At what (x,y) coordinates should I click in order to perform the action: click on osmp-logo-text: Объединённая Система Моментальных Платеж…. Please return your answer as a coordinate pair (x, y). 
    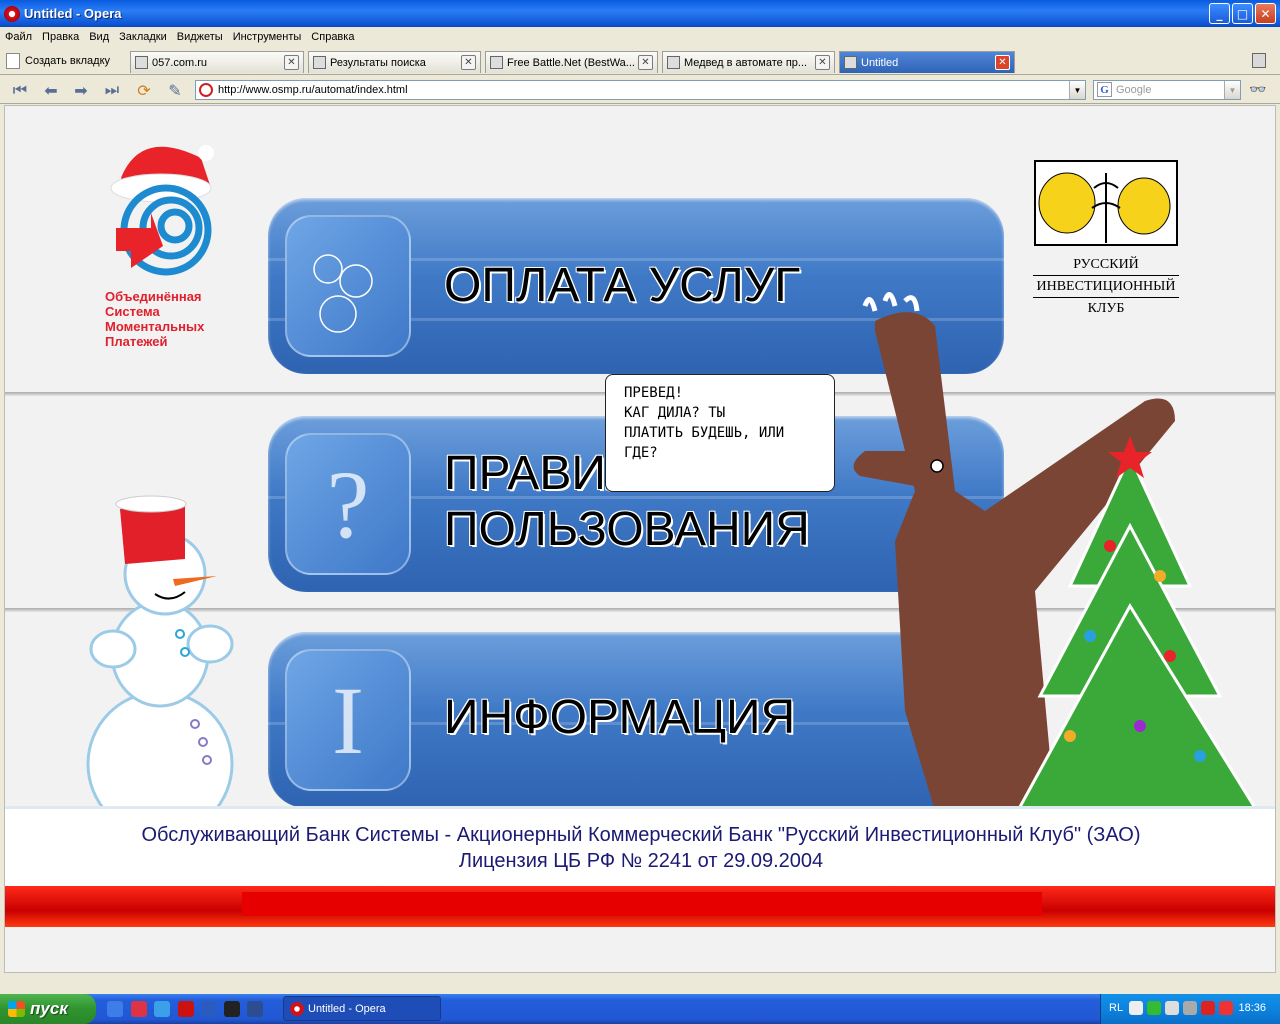
    Looking at the image, I should click on (154, 319).